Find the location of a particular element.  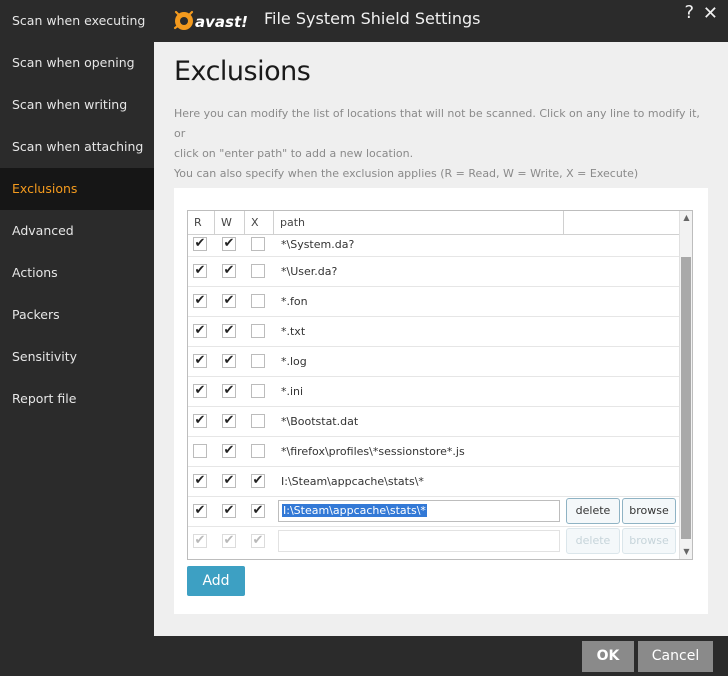

table-row: ✔ ✔ *\User.da? is located at coordinates (434, 272).